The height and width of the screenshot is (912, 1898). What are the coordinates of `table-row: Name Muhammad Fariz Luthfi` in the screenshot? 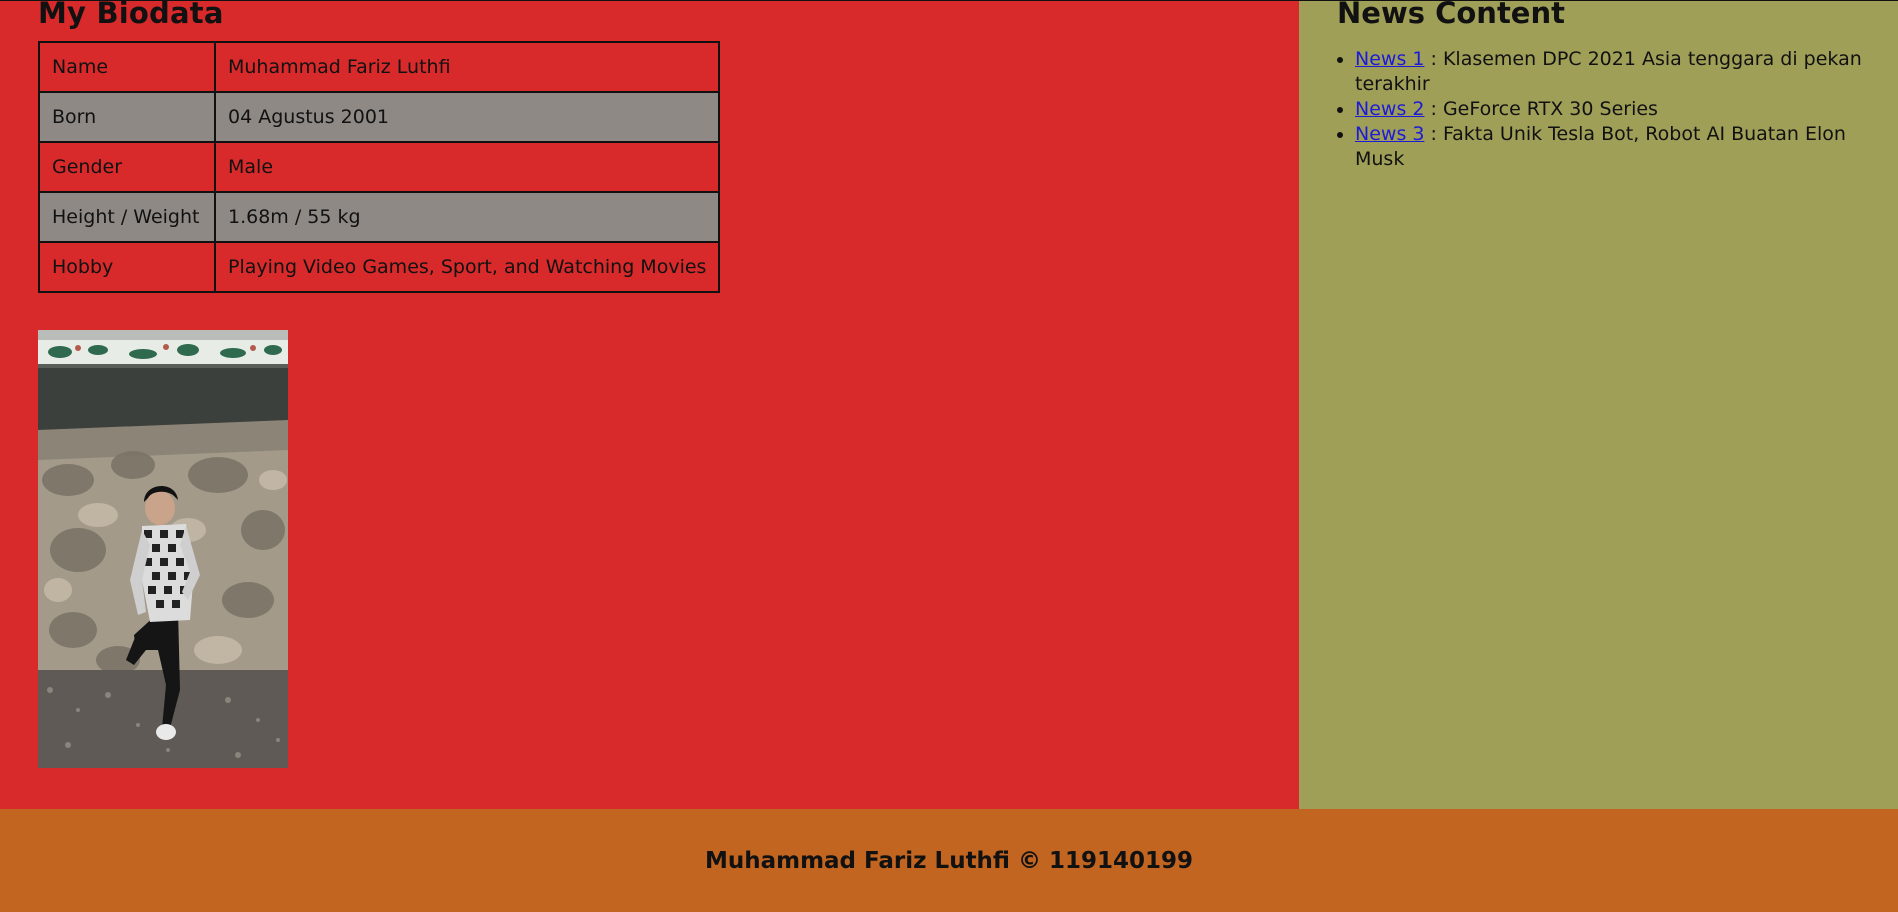 It's located at (379, 67).